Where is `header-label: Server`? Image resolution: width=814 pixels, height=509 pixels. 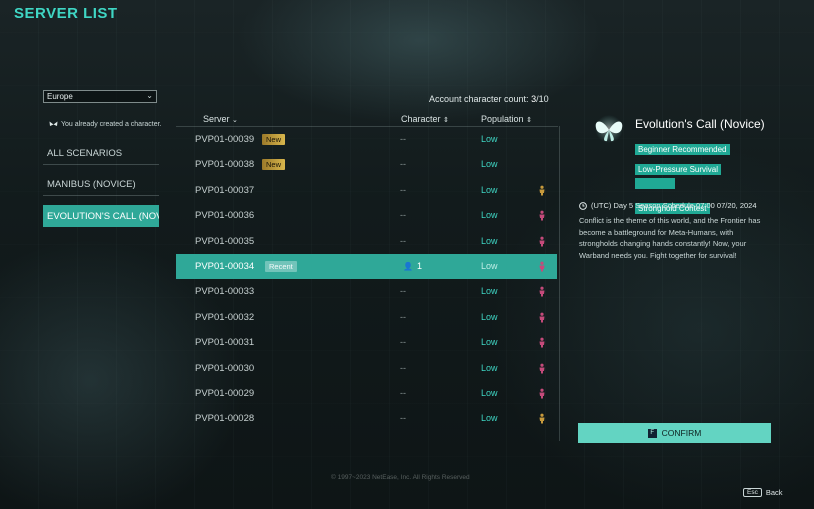
header-label: Server is located at coordinates (216, 119).